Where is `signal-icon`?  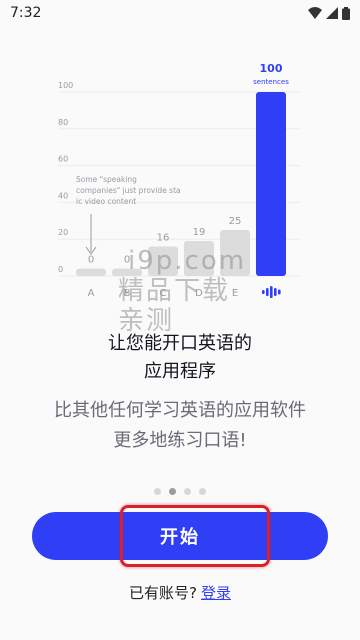 signal-icon is located at coordinates (332, 13).